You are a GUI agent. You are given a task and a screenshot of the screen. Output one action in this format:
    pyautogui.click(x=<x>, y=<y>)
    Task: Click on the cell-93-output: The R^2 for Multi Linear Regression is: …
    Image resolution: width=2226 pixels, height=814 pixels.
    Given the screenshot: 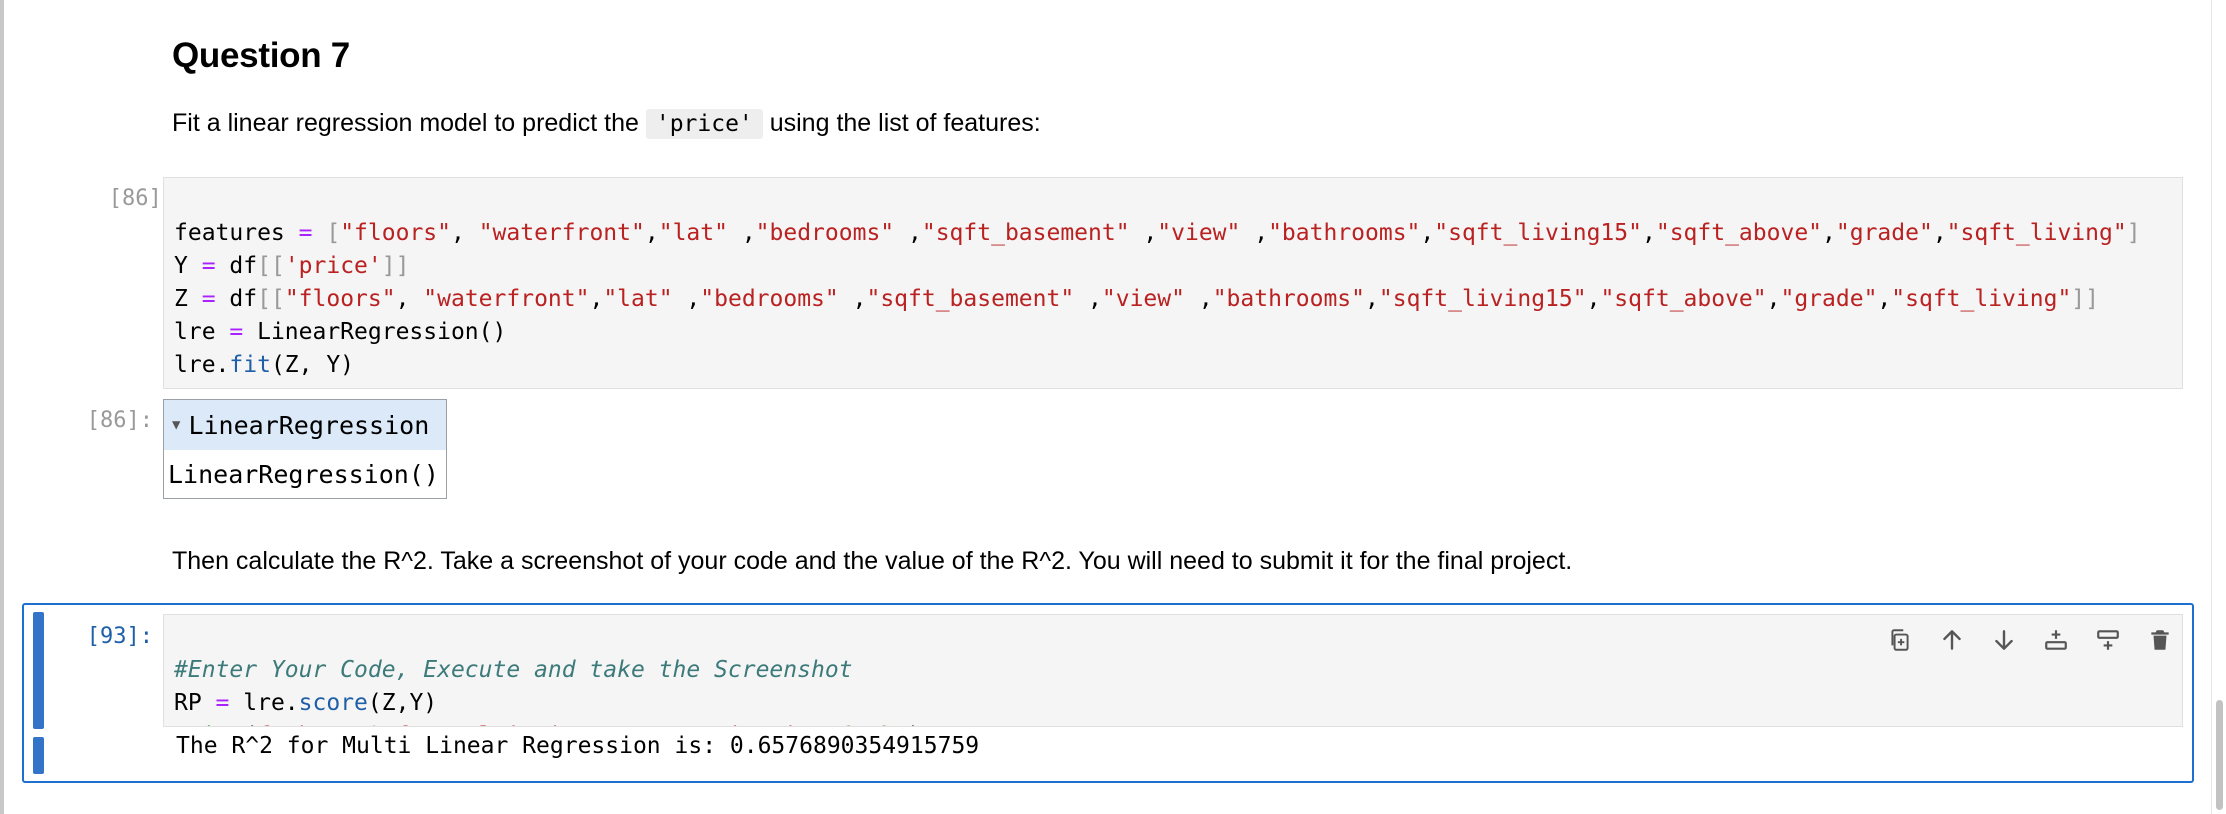 What is the action you would take?
    pyautogui.click(x=578, y=746)
    